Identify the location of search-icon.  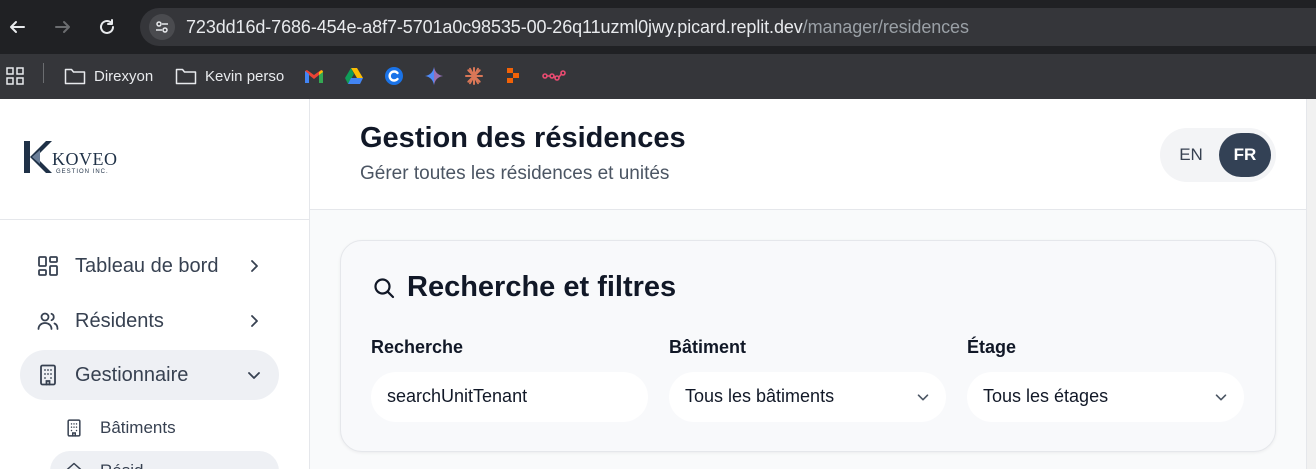
(384, 288).